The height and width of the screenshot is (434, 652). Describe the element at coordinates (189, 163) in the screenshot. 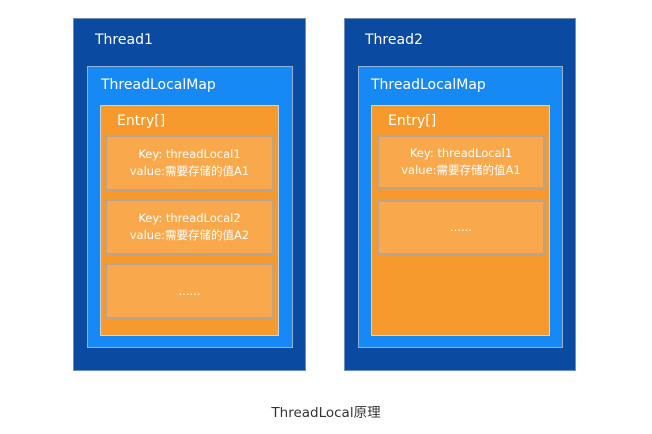

I see `thread1-entry-slot-1: Key: threadLocal1 value:需要存储的值A1` at that location.